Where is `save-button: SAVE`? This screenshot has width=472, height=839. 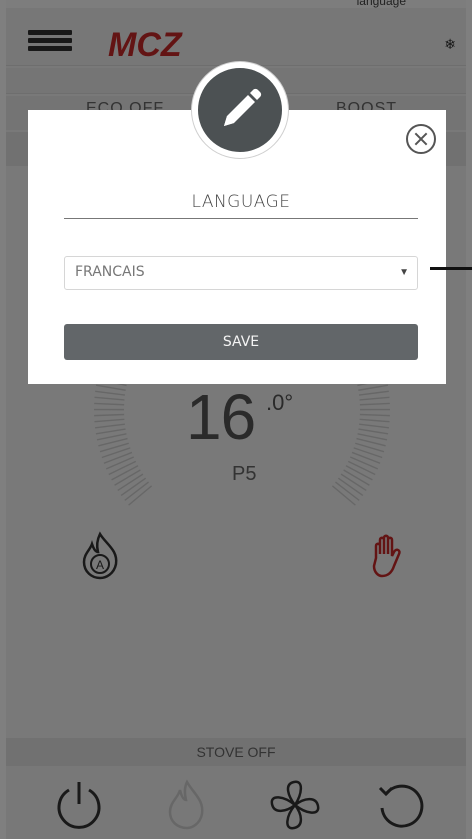 save-button: SAVE is located at coordinates (241, 342).